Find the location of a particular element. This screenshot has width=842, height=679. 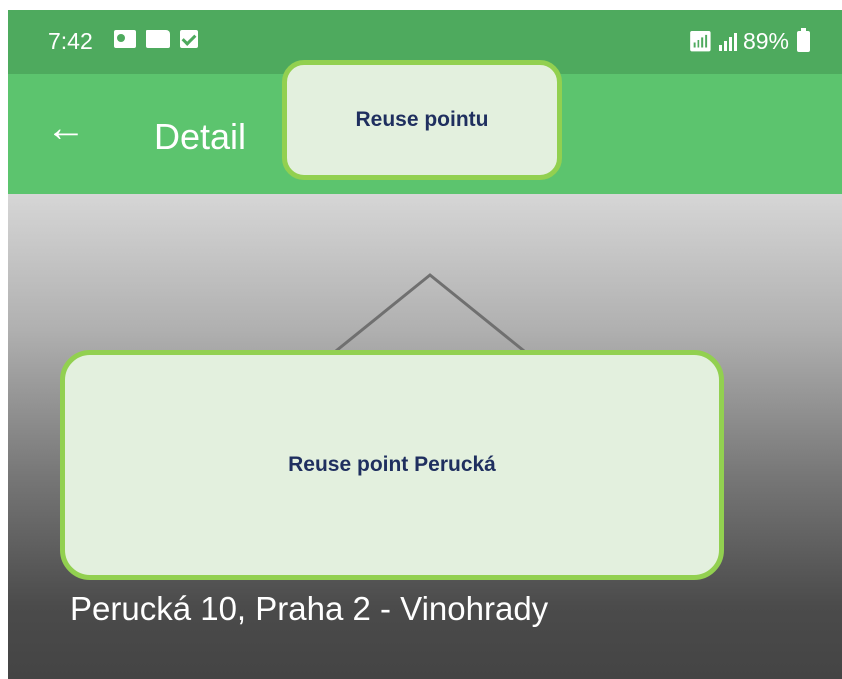

battery-icon is located at coordinates (803, 40).